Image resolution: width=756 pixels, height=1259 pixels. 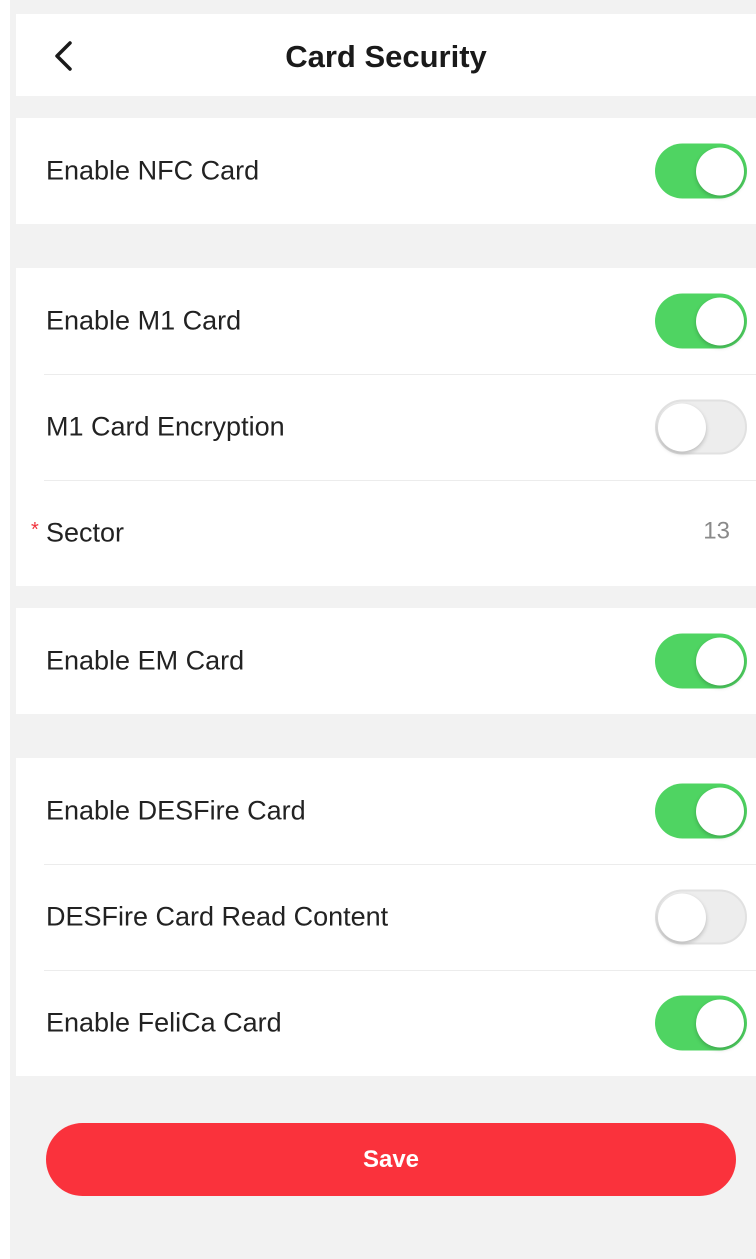 I want to click on header-bar: Card Security, so click(x=386, y=55).